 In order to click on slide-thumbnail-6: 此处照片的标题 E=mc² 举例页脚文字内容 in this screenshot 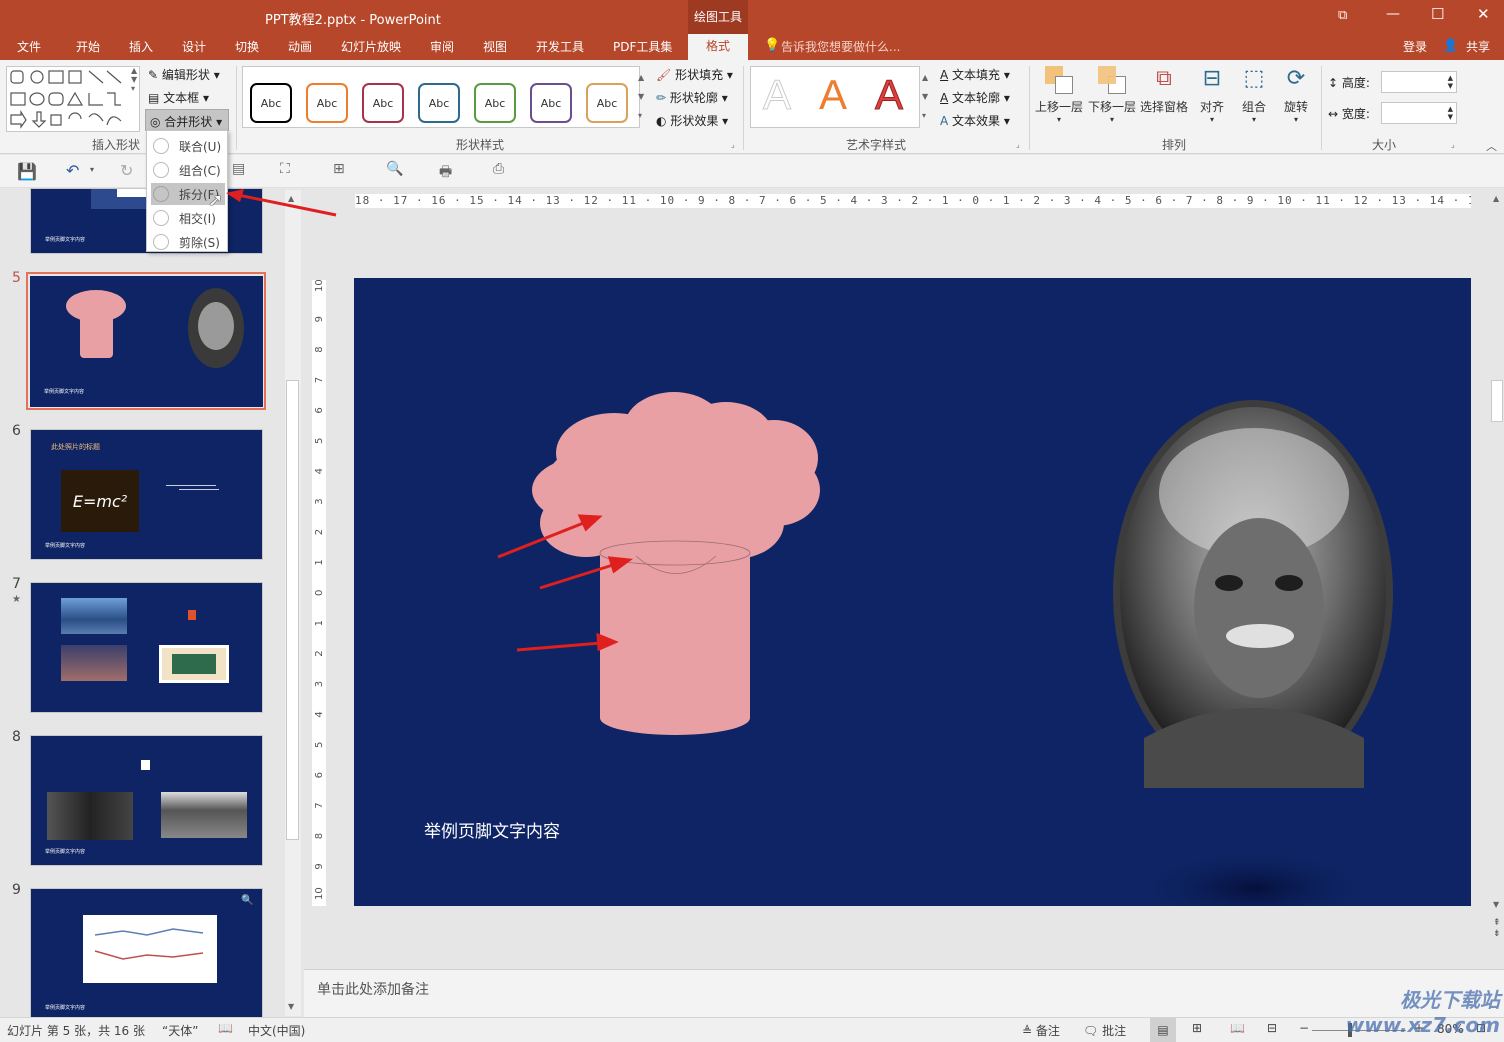, I will do `click(146, 494)`.